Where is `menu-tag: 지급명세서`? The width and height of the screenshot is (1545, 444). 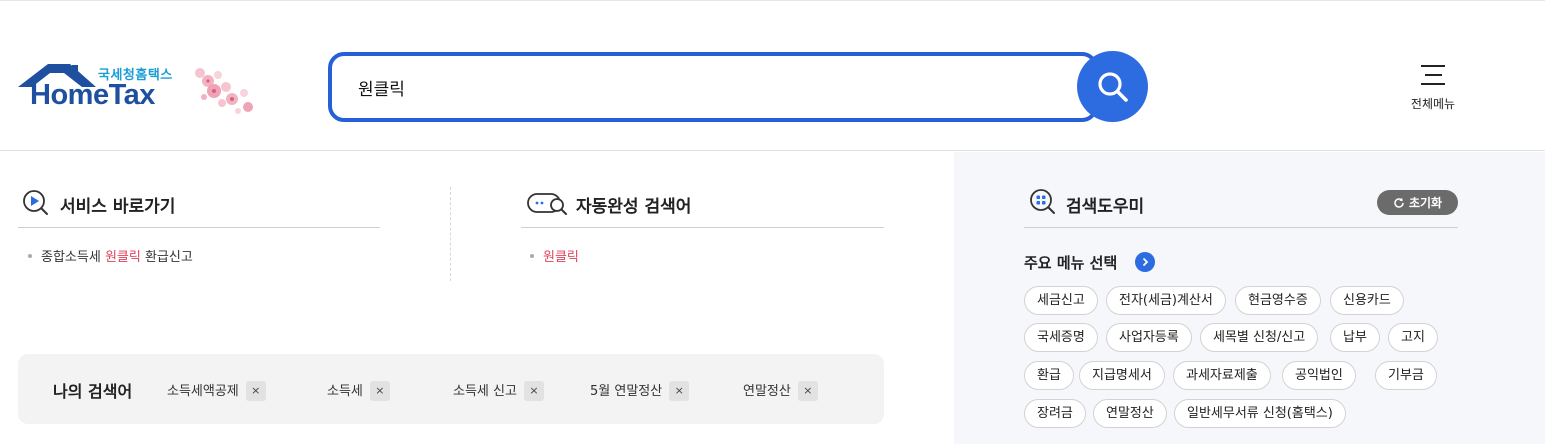
menu-tag: 지급명세서 is located at coordinates (1122, 375).